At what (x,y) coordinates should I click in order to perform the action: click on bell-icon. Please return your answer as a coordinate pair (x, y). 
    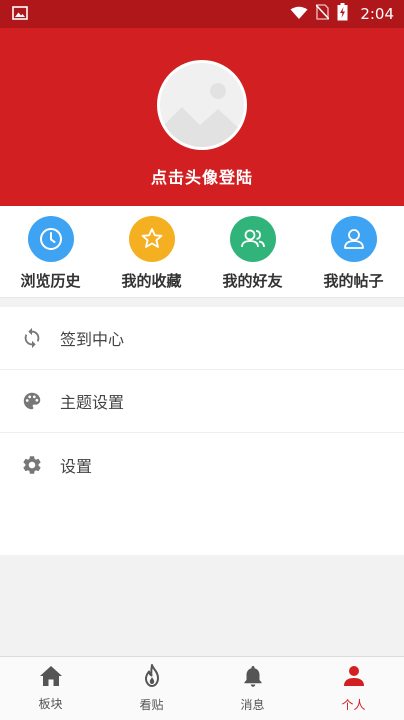
    Looking at the image, I should click on (253, 678).